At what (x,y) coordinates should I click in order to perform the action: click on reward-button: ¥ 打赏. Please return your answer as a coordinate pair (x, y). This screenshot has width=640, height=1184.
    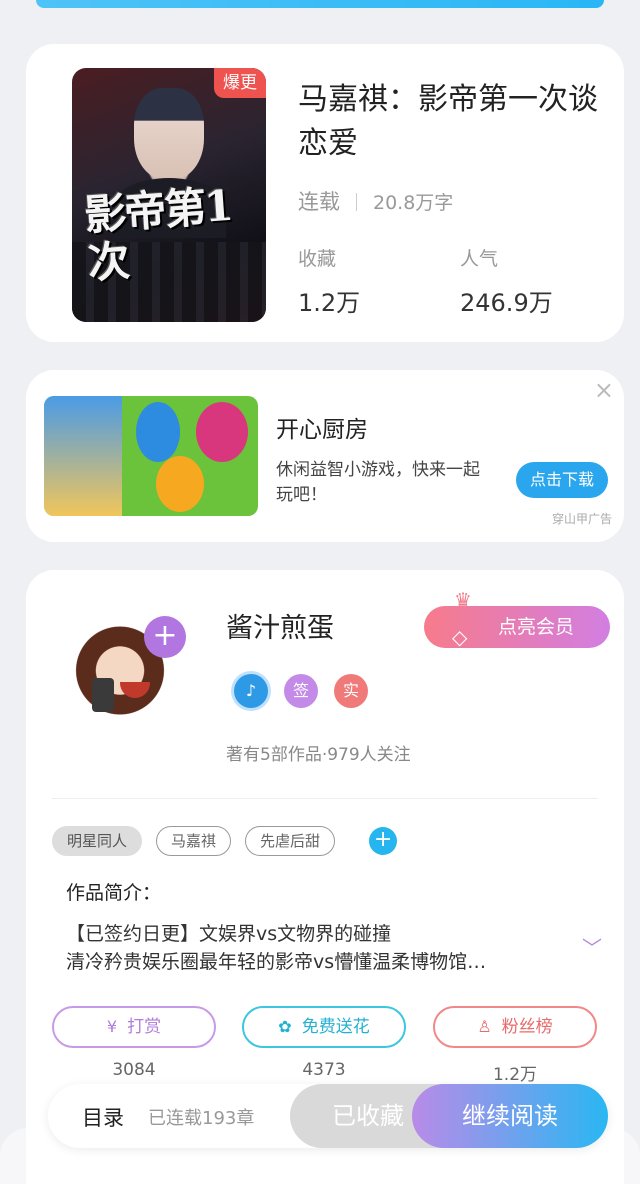
    Looking at the image, I should click on (134, 1027).